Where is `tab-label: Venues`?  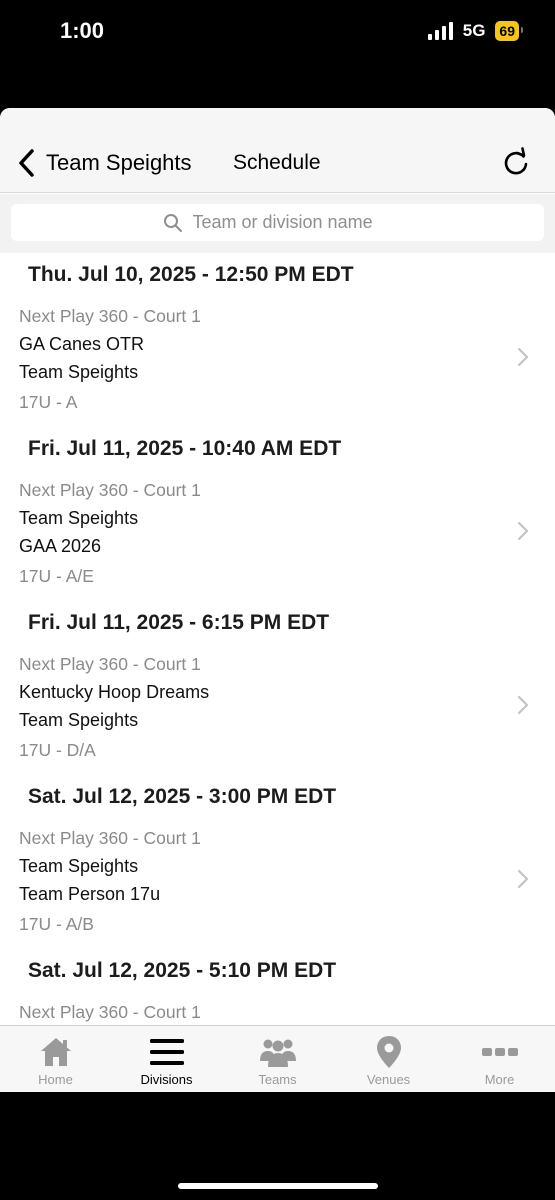 tab-label: Venues is located at coordinates (388, 1079).